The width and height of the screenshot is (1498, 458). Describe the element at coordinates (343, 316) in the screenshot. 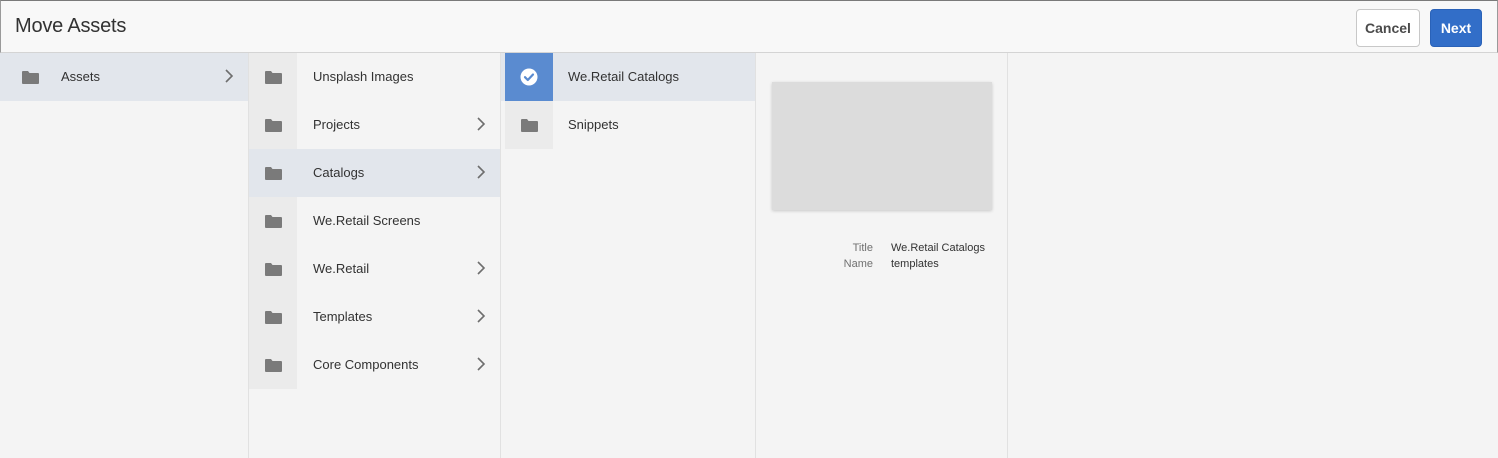

I see `column-item-label: Templates` at that location.